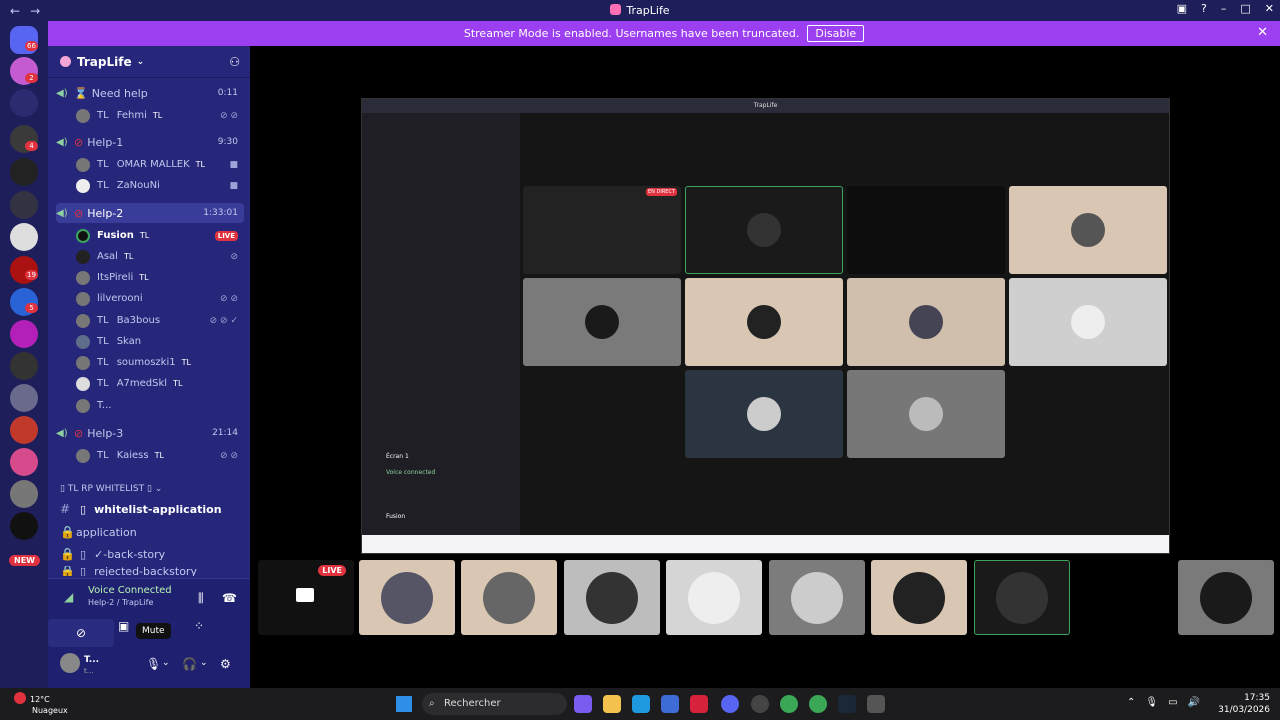  What do you see at coordinates (129, 341) in the screenshot?
I see `member-name: Skan` at bounding box center [129, 341].